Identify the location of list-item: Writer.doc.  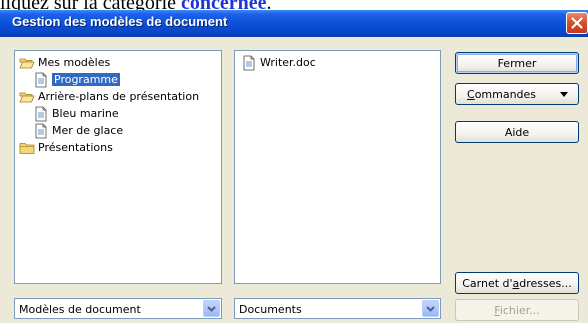
(278, 62).